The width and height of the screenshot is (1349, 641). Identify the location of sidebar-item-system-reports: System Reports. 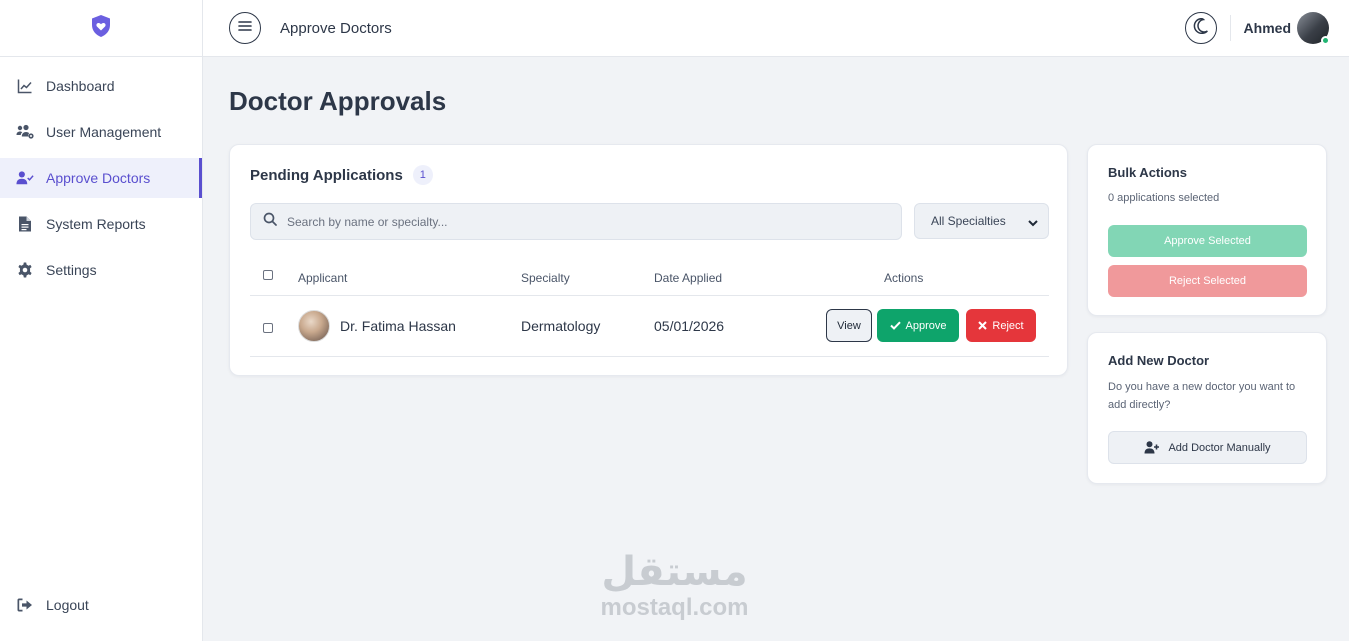
(101, 224).